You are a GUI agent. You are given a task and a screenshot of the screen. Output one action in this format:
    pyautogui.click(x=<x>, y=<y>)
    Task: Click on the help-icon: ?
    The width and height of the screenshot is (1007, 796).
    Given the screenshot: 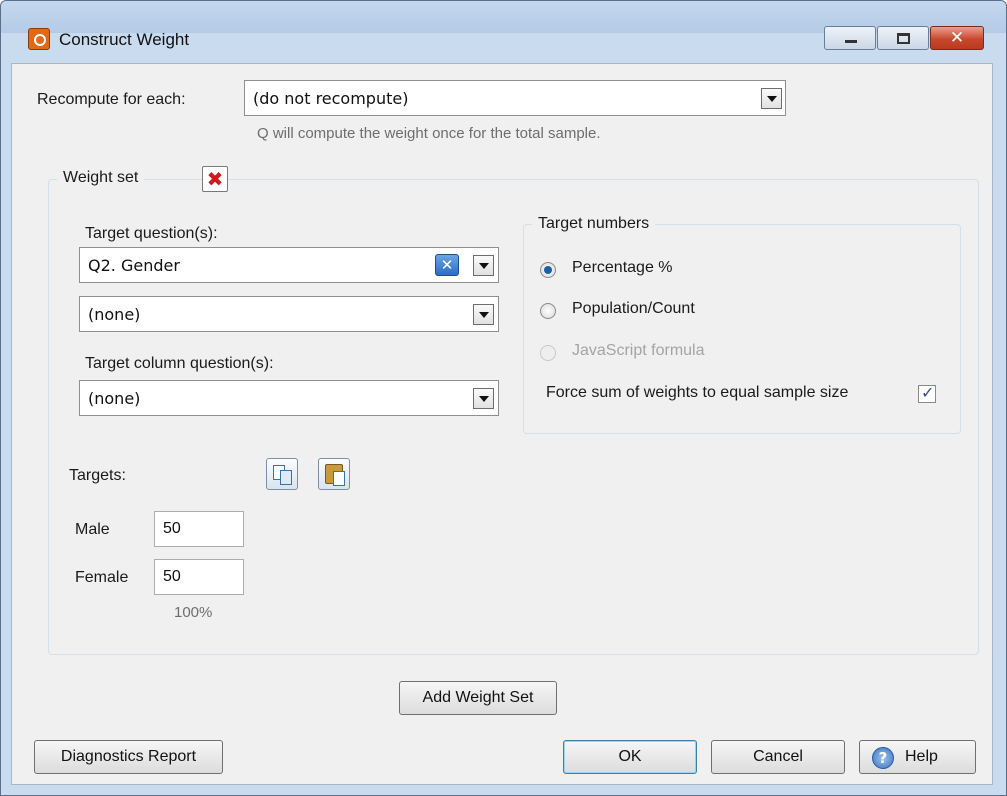 What is the action you would take?
    pyautogui.click(x=883, y=758)
    